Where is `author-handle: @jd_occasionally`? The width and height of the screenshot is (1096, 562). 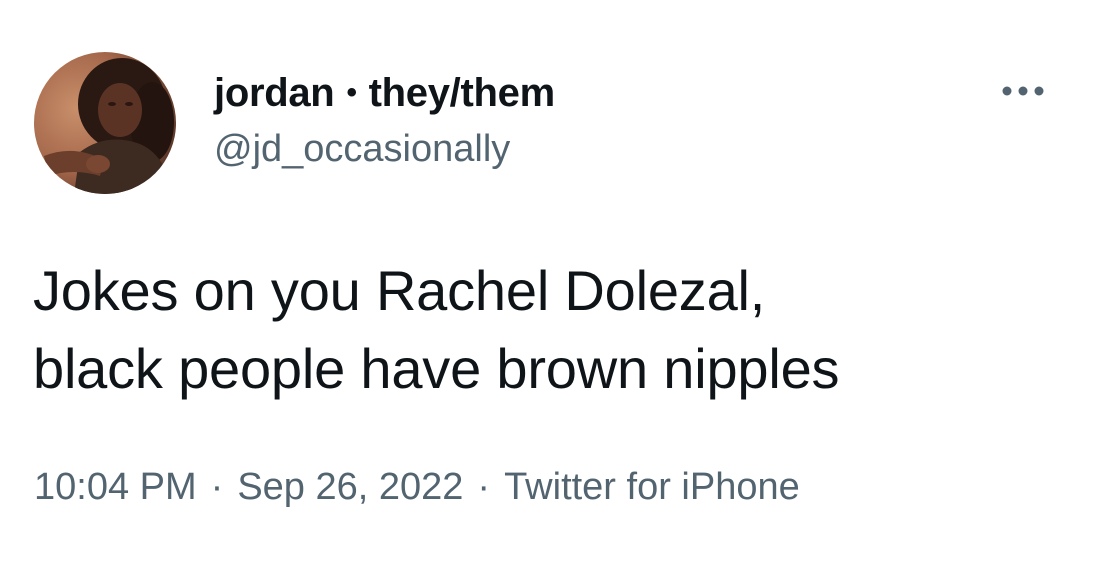 author-handle: @jd_occasionally is located at coordinates (362, 149).